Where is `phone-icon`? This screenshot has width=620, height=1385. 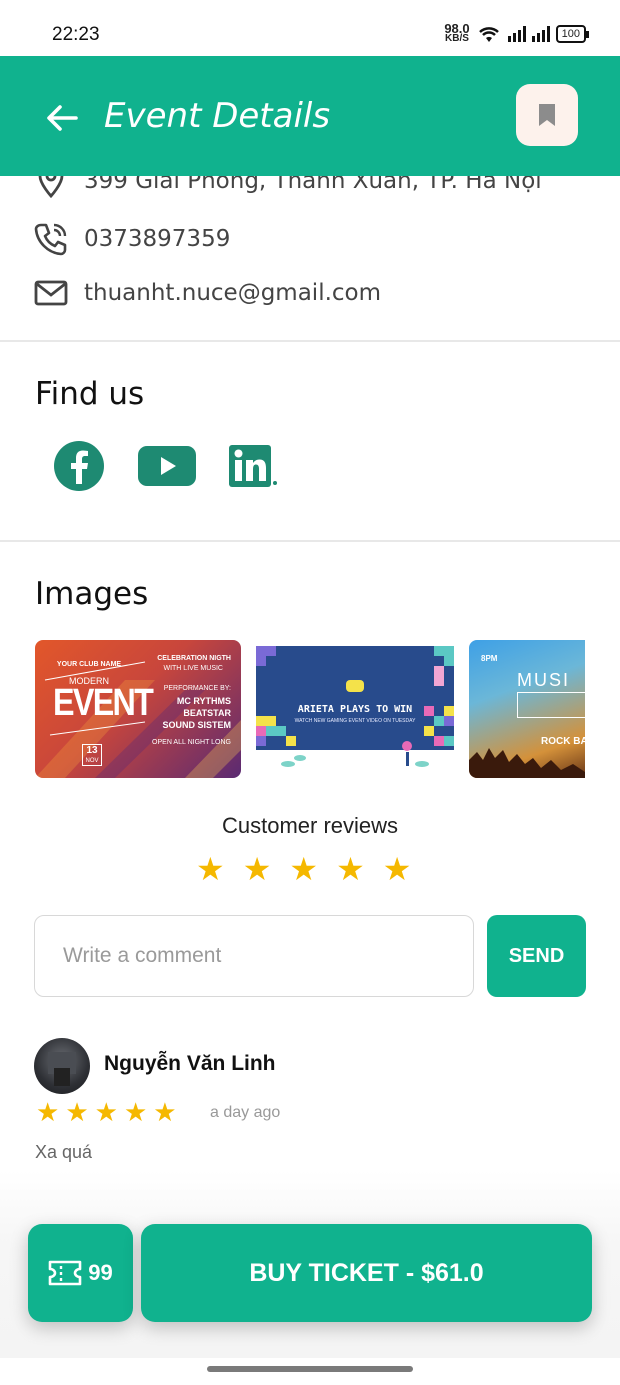 phone-icon is located at coordinates (51, 239).